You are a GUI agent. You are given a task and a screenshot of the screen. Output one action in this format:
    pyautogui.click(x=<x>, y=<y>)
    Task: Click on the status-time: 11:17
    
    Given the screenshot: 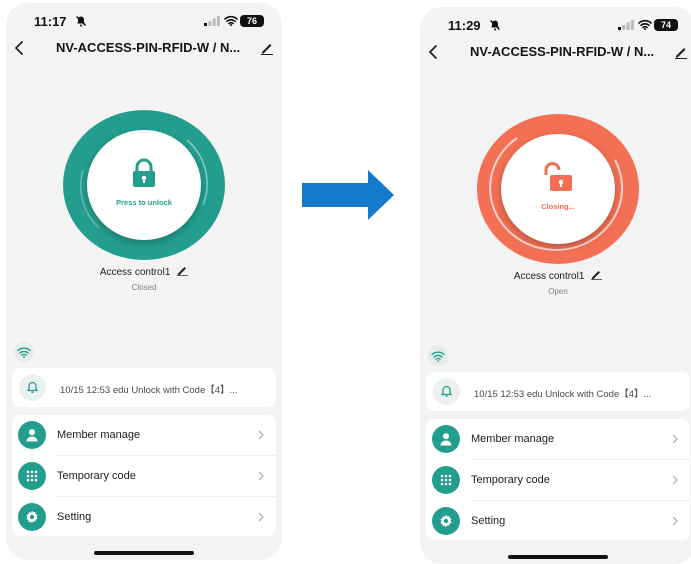 What is the action you would take?
    pyautogui.click(x=50, y=21)
    